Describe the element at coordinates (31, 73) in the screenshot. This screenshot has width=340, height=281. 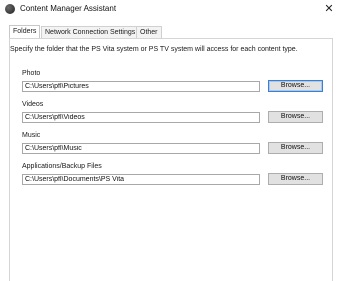
I see `photo-label: Photo` at that location.